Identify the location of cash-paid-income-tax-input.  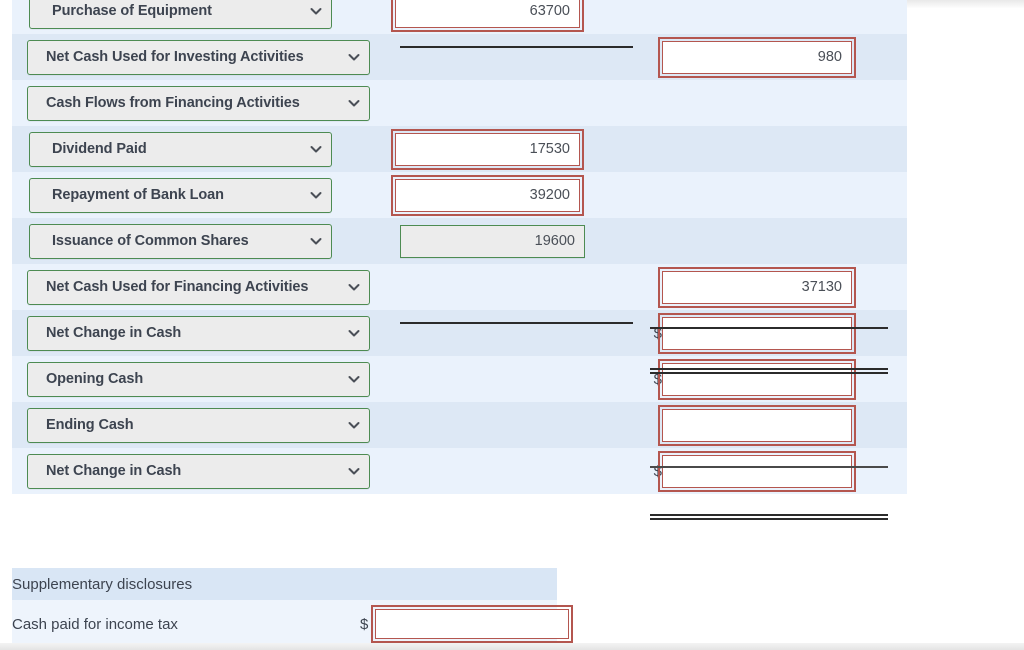
(472, 624).